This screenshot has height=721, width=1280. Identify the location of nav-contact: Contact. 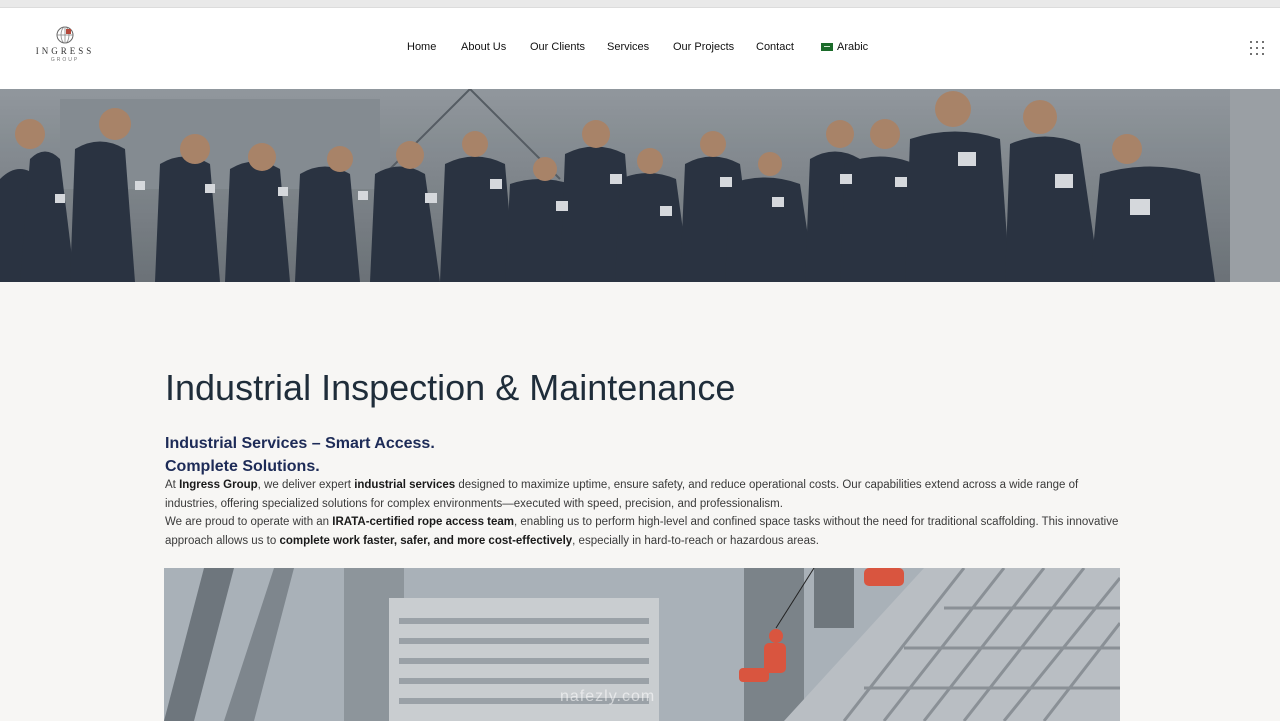
(775, 47).